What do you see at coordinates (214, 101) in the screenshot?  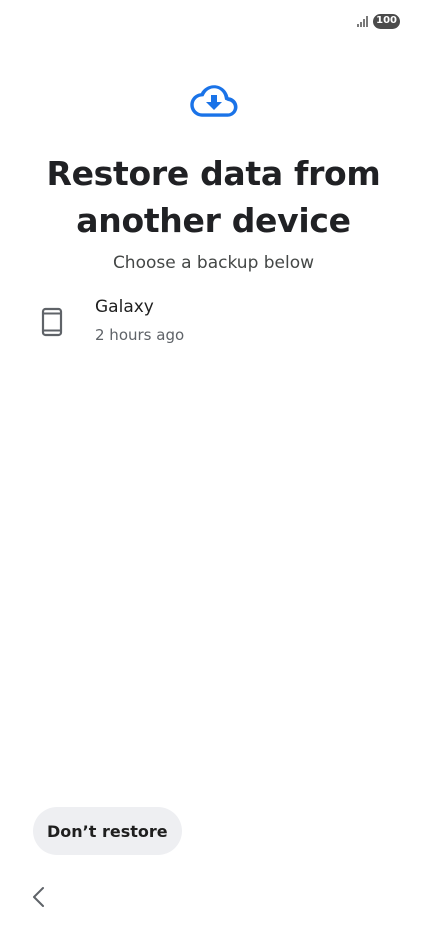 I see `cloud-download-icon` at bounding box center [214, 101].